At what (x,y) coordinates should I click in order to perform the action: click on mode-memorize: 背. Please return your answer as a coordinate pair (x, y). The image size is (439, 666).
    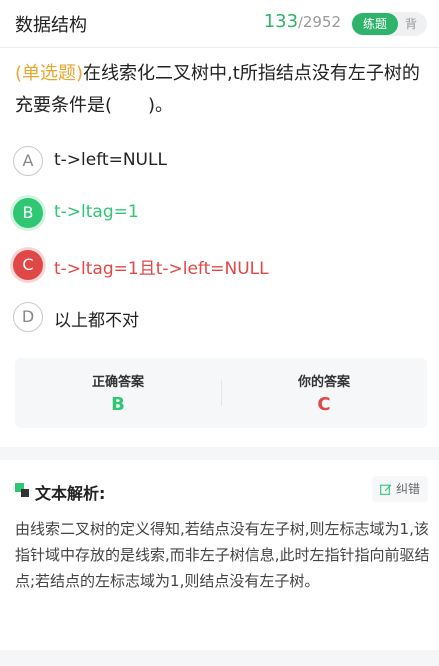
    Looking at the image, I should click on (411, 24).